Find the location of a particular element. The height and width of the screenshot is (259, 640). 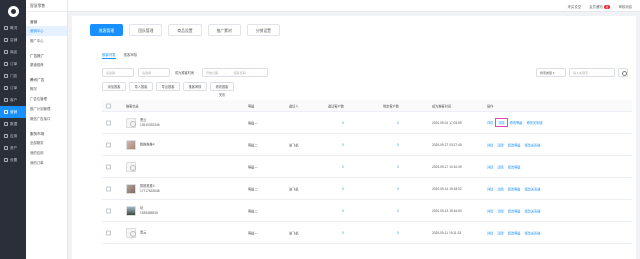

col-info: 推客信息 is located at coordinates (132, 106).